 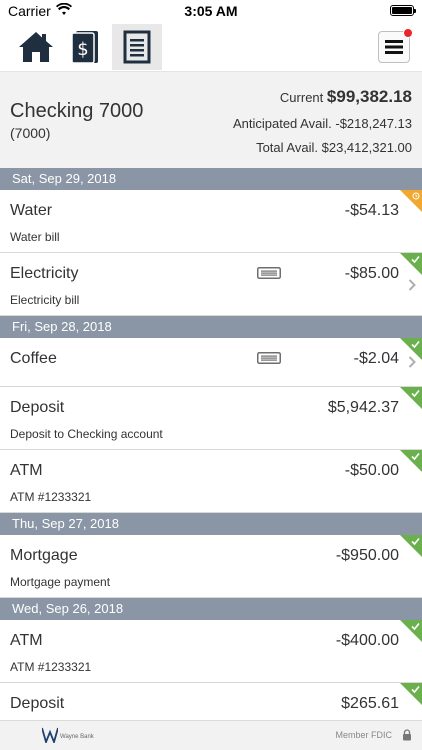 I want to click on anticipated-balance: Anticipated Avail. -$218,247.13, so click(x=322, y=123).